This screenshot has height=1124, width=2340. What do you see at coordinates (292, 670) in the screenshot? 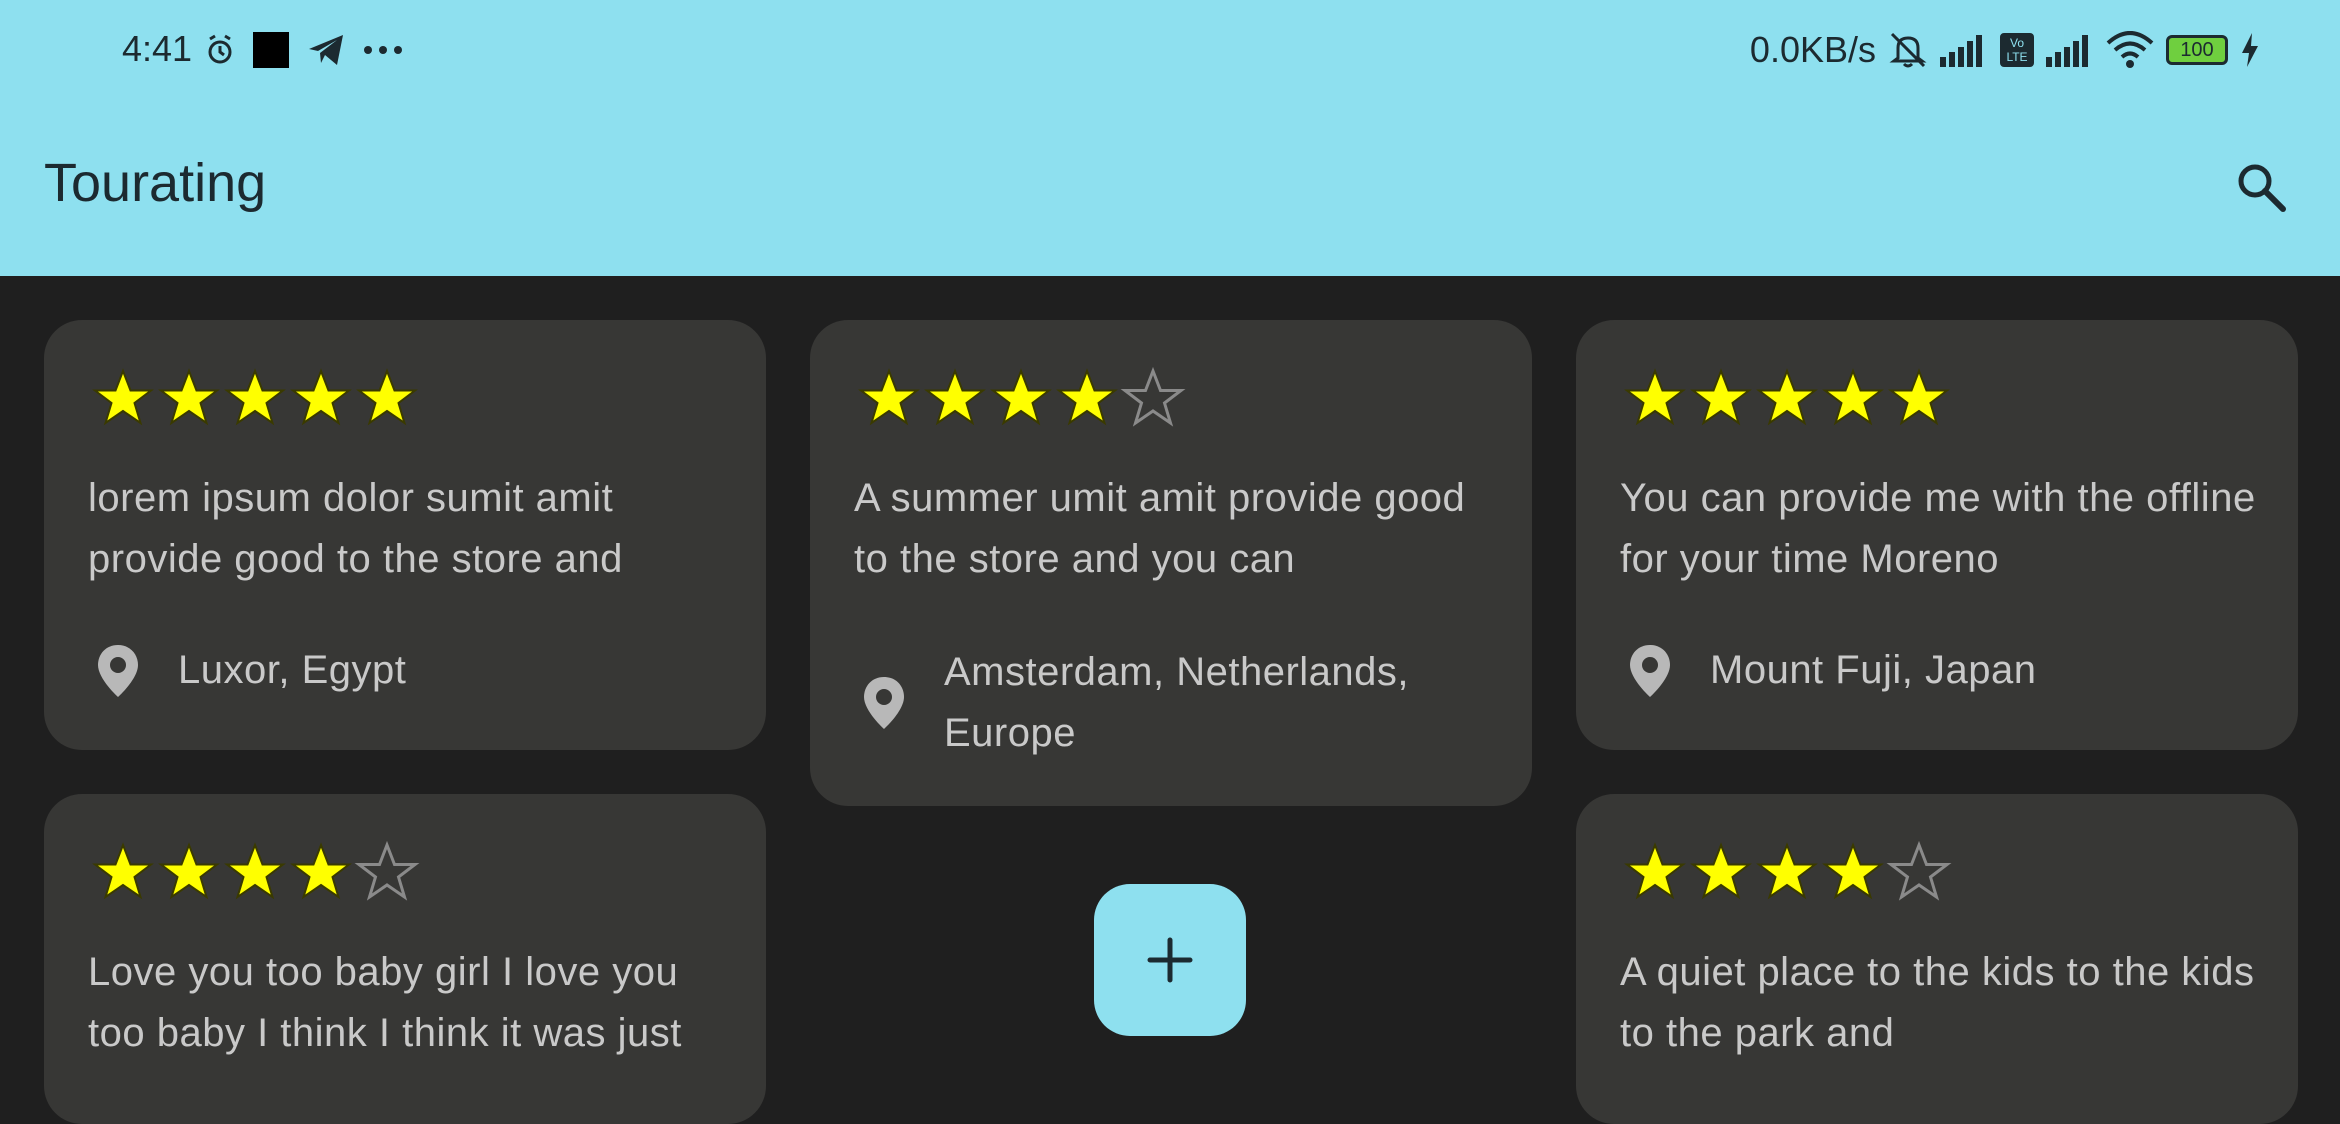
I see `location-text: Luxor, Egypt` at bounding box center [292, 670].